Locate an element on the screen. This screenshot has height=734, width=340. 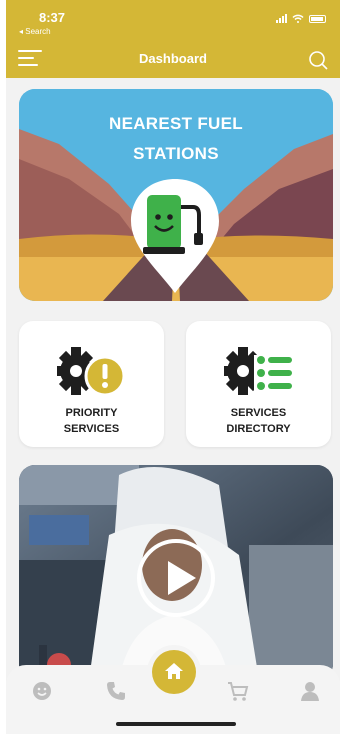
services-directory-label: SERVICES DIRECTORY is located at coordinates (258, 421).